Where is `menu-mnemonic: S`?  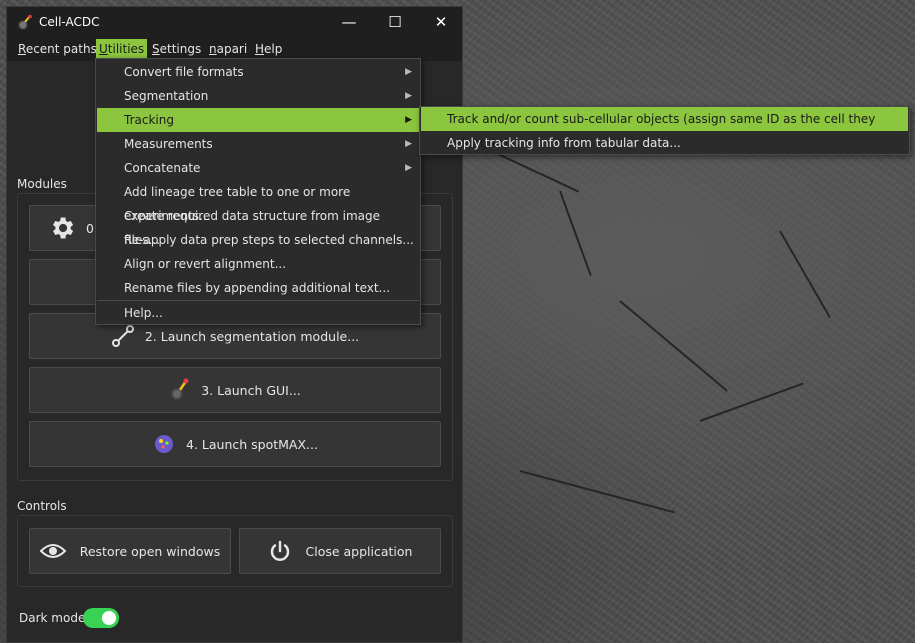
menu-mnemonic: S is located at coordinates (156, 49).